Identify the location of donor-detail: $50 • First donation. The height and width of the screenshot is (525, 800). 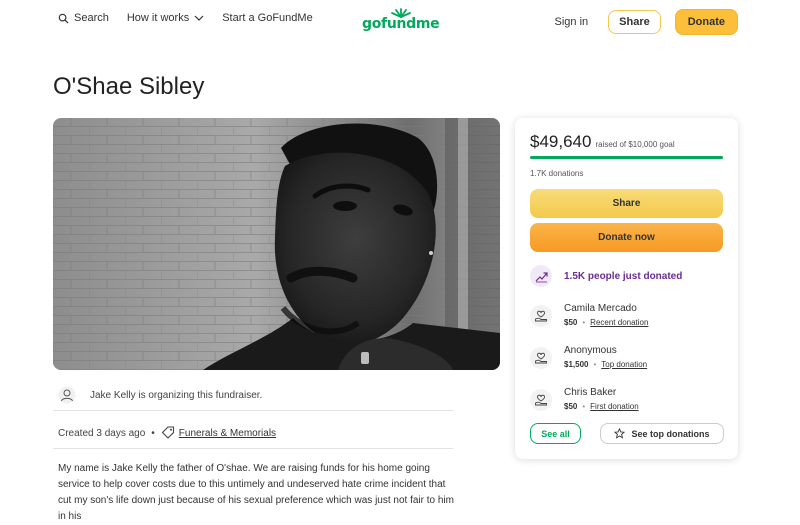
(601, 406).